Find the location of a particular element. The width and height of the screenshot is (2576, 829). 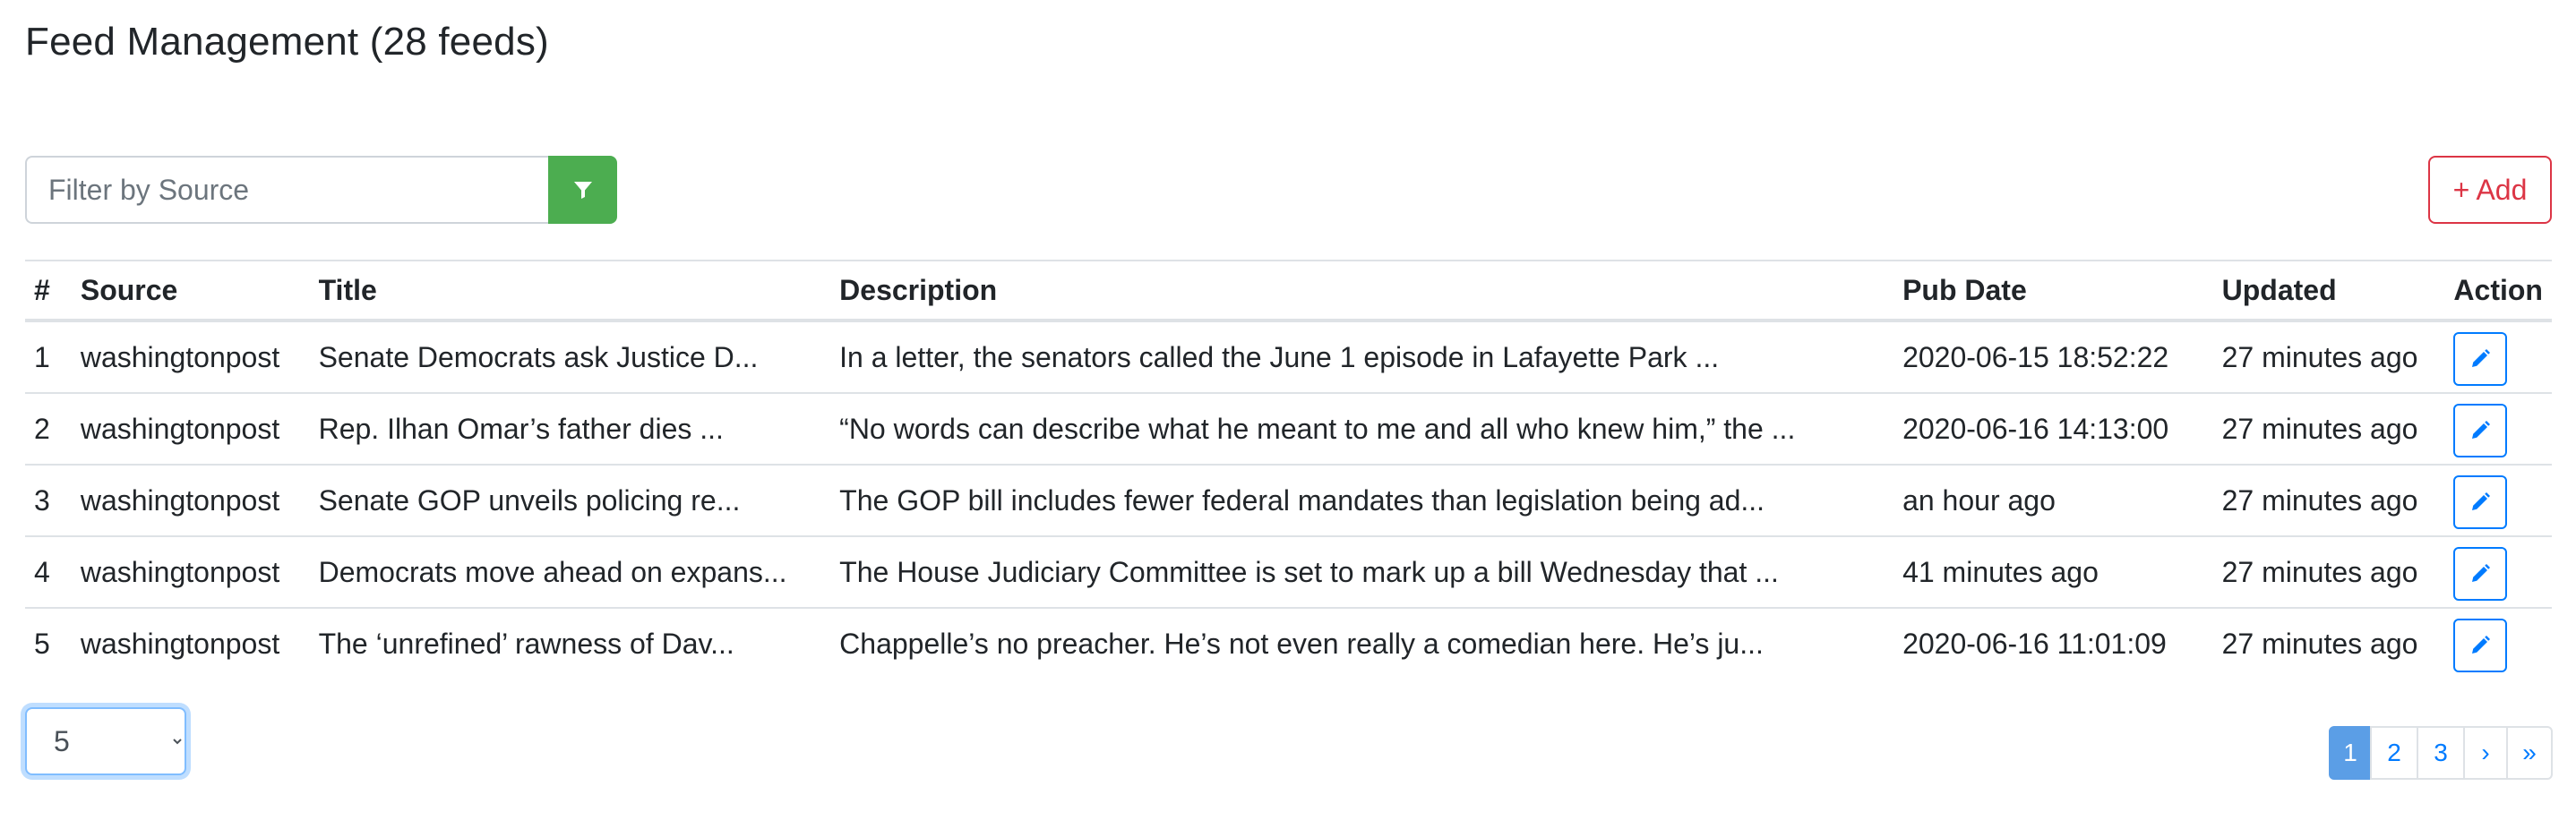

column-header-title: Title is located at coordinates (570, 291).